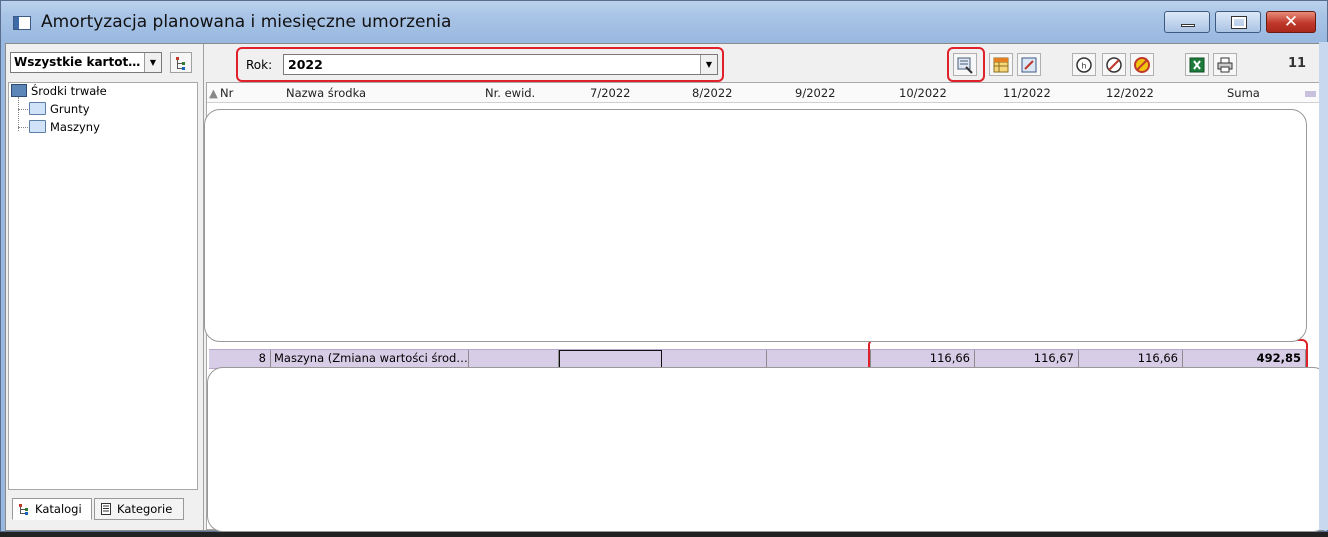  What do you see at coordinates (815, 93) in the screenshot?
I see `column-header-m9: 9/2022` at bounding box center [815, 93].